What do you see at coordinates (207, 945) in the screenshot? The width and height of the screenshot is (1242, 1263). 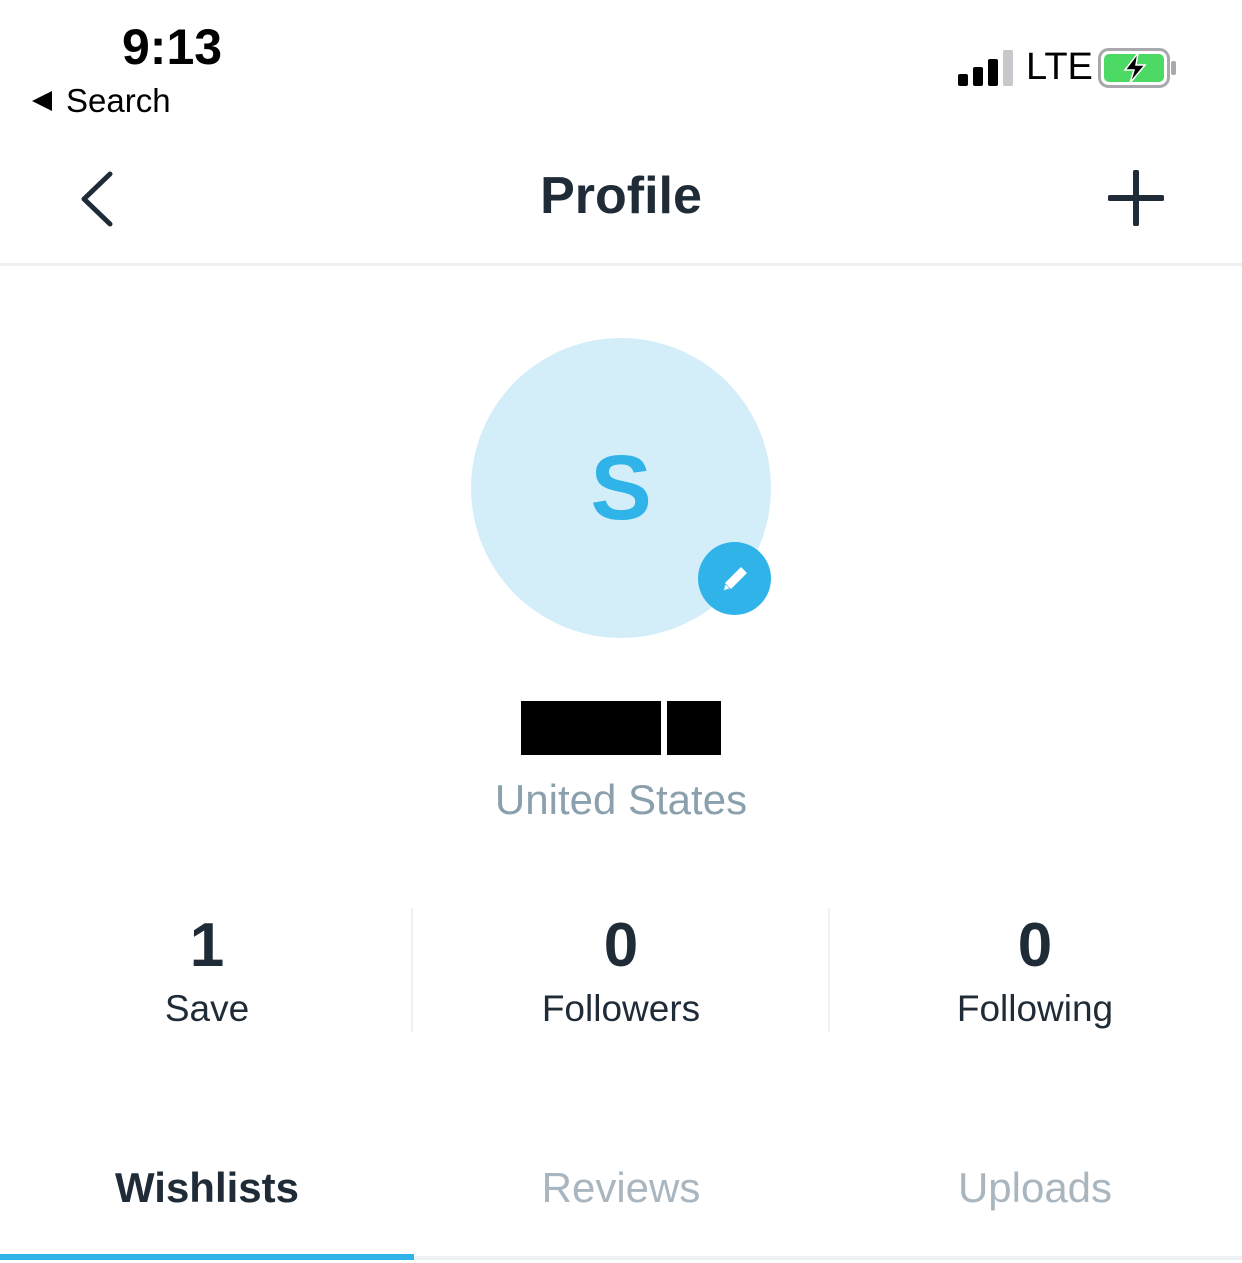 I see `stat-value: 1` at bounding box center [207, 945].